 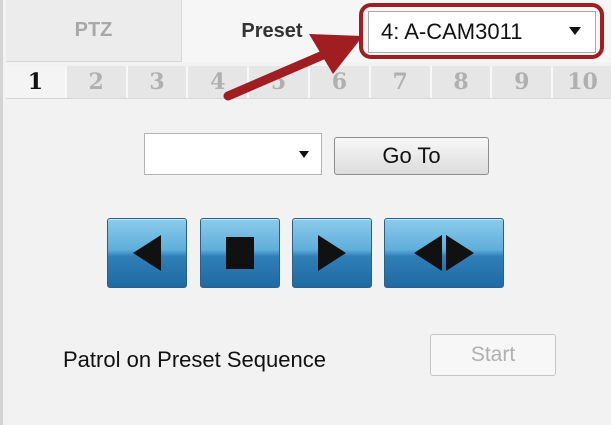 I want to click on cycle-presets-button, so click(x=444, y=253).